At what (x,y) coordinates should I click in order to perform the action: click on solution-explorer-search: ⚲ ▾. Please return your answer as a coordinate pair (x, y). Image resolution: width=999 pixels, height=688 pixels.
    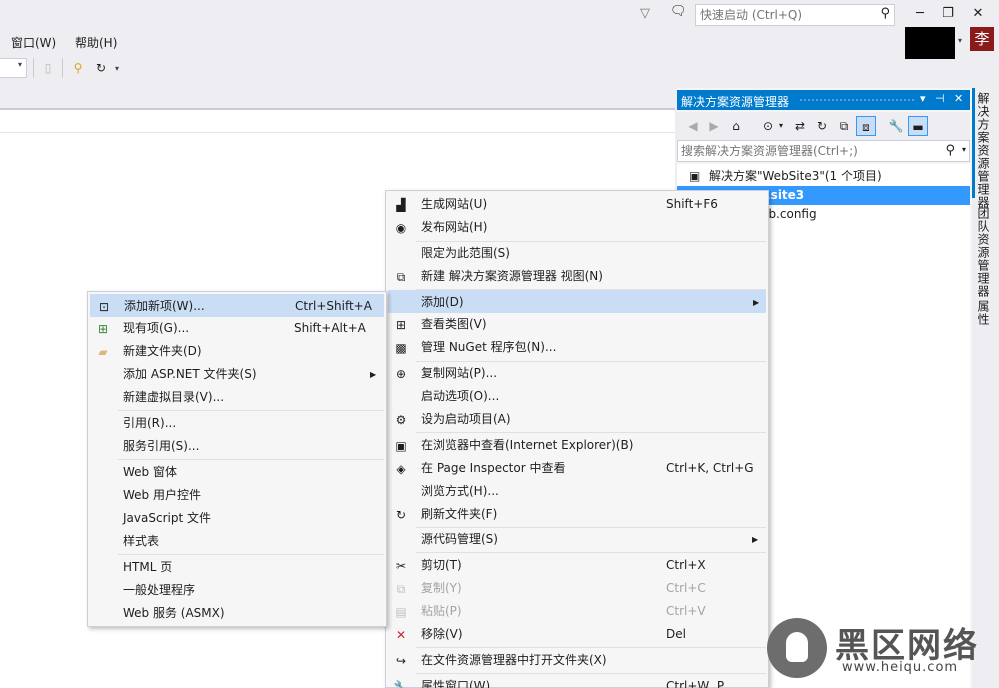
    Looking at the image, I should click on (823, 151).